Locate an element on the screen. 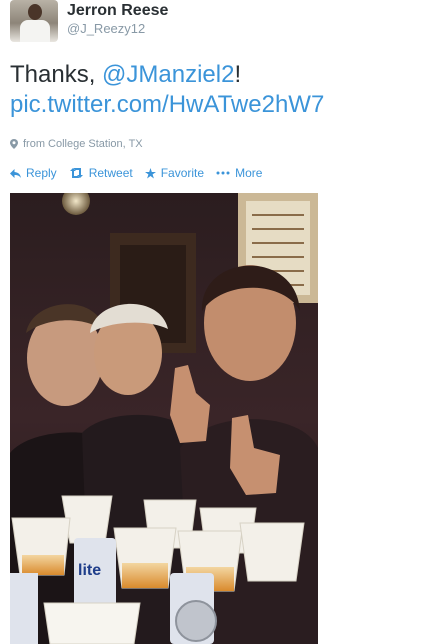  more-button: More is located at coordinates (239, 173).